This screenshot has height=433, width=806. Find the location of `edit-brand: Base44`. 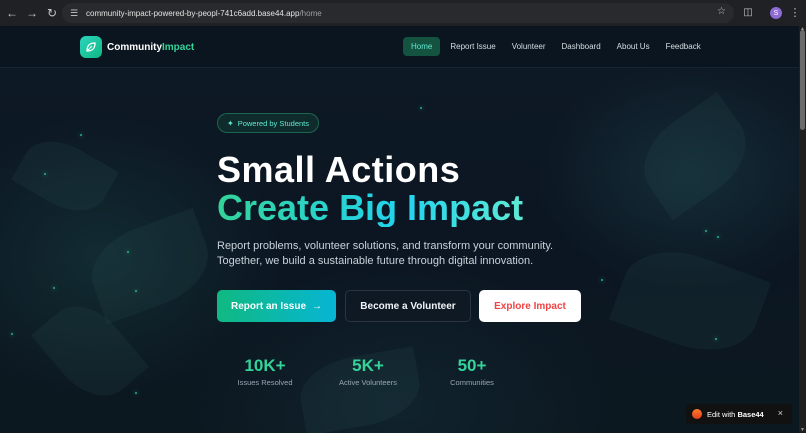

edit-brand: Base44 is located at coordinates (750, 414).